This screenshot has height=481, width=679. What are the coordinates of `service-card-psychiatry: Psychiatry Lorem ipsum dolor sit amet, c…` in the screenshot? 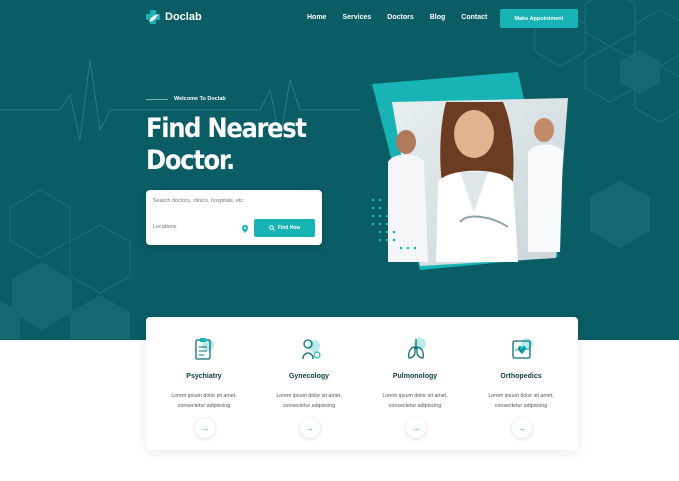 It's located at (204, 383).